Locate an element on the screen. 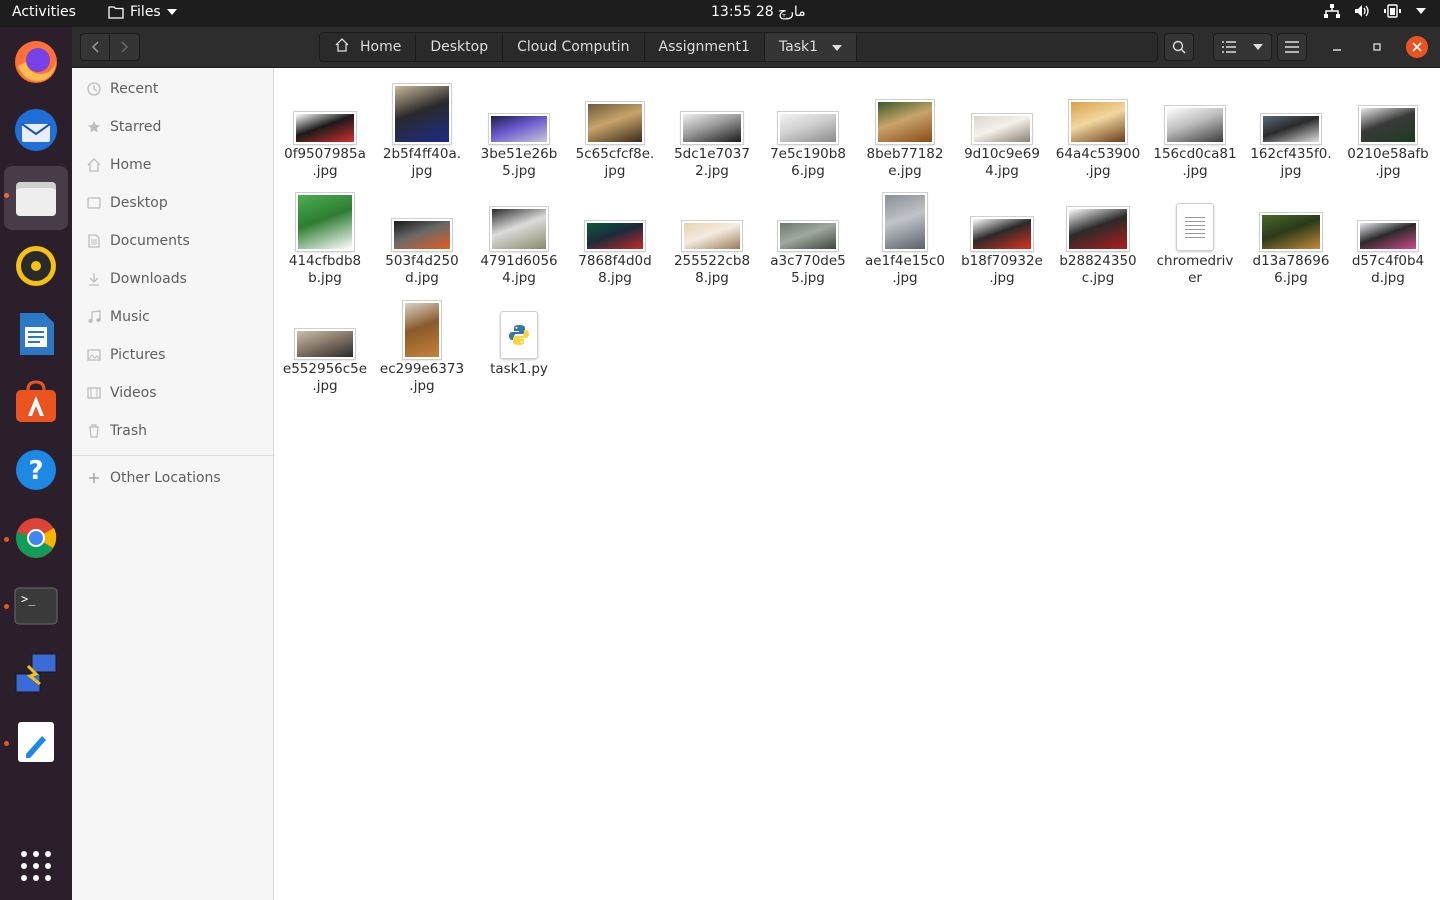 This screenshot has height=900, width=1440. files-app-icon is located at coordinates (36, 198).